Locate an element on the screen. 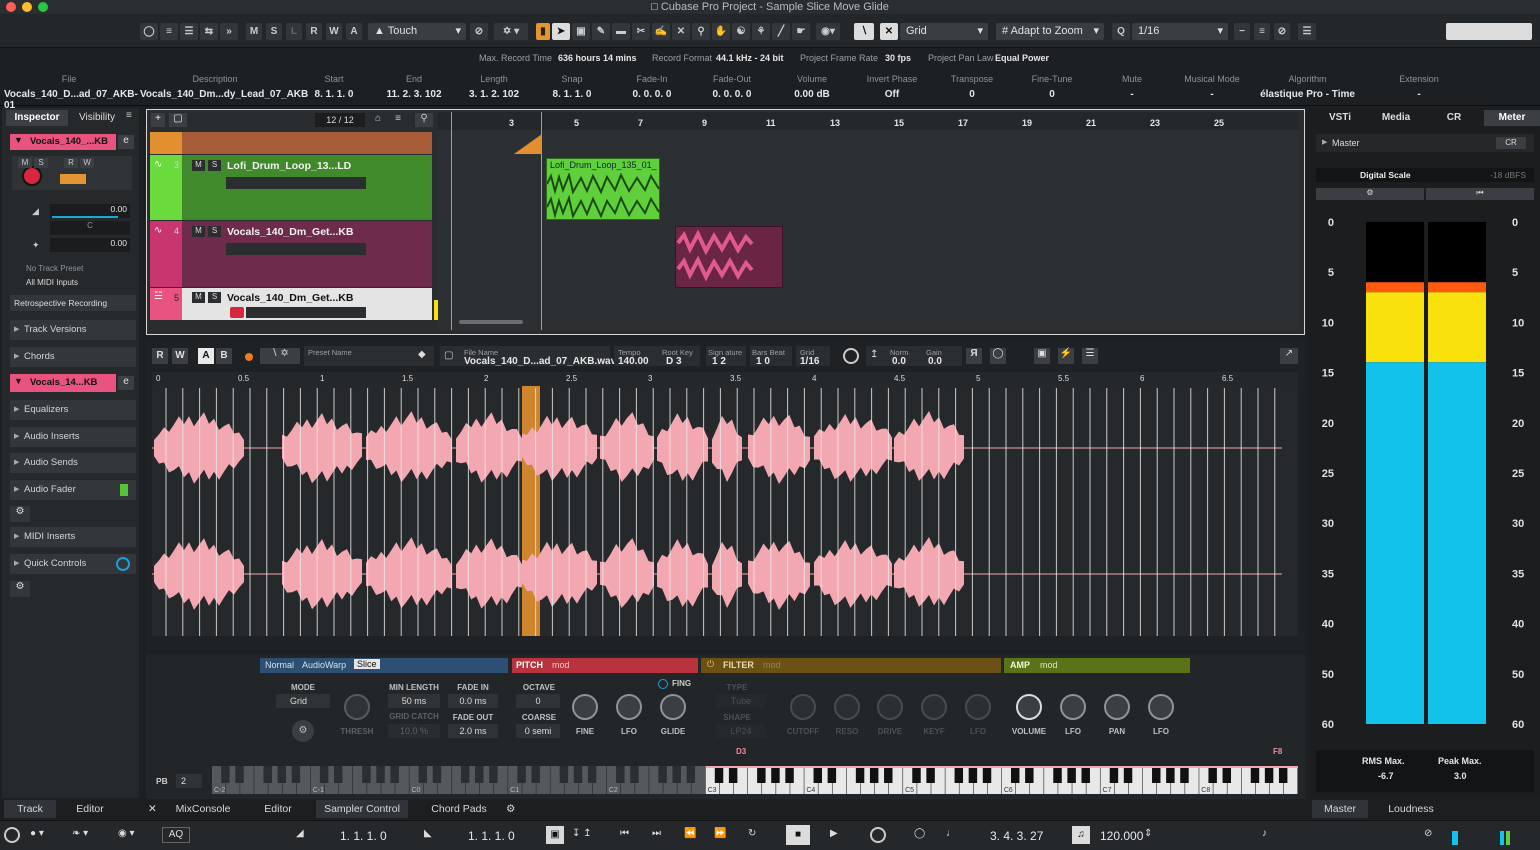 Image resolution: width=1540 pixels, height=850 pixels. reset-icon: ⊘ is located at coordinates (1282, 31).